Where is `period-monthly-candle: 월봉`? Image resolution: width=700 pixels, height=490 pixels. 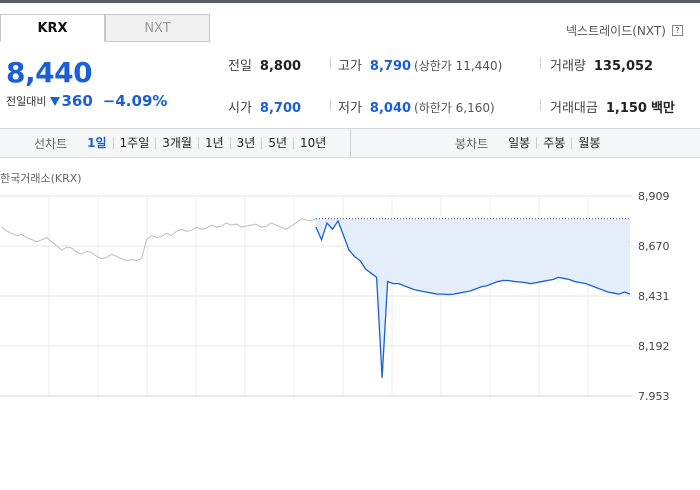
period-monthly-candle: 월봉 is located at coordinates (588, 143).